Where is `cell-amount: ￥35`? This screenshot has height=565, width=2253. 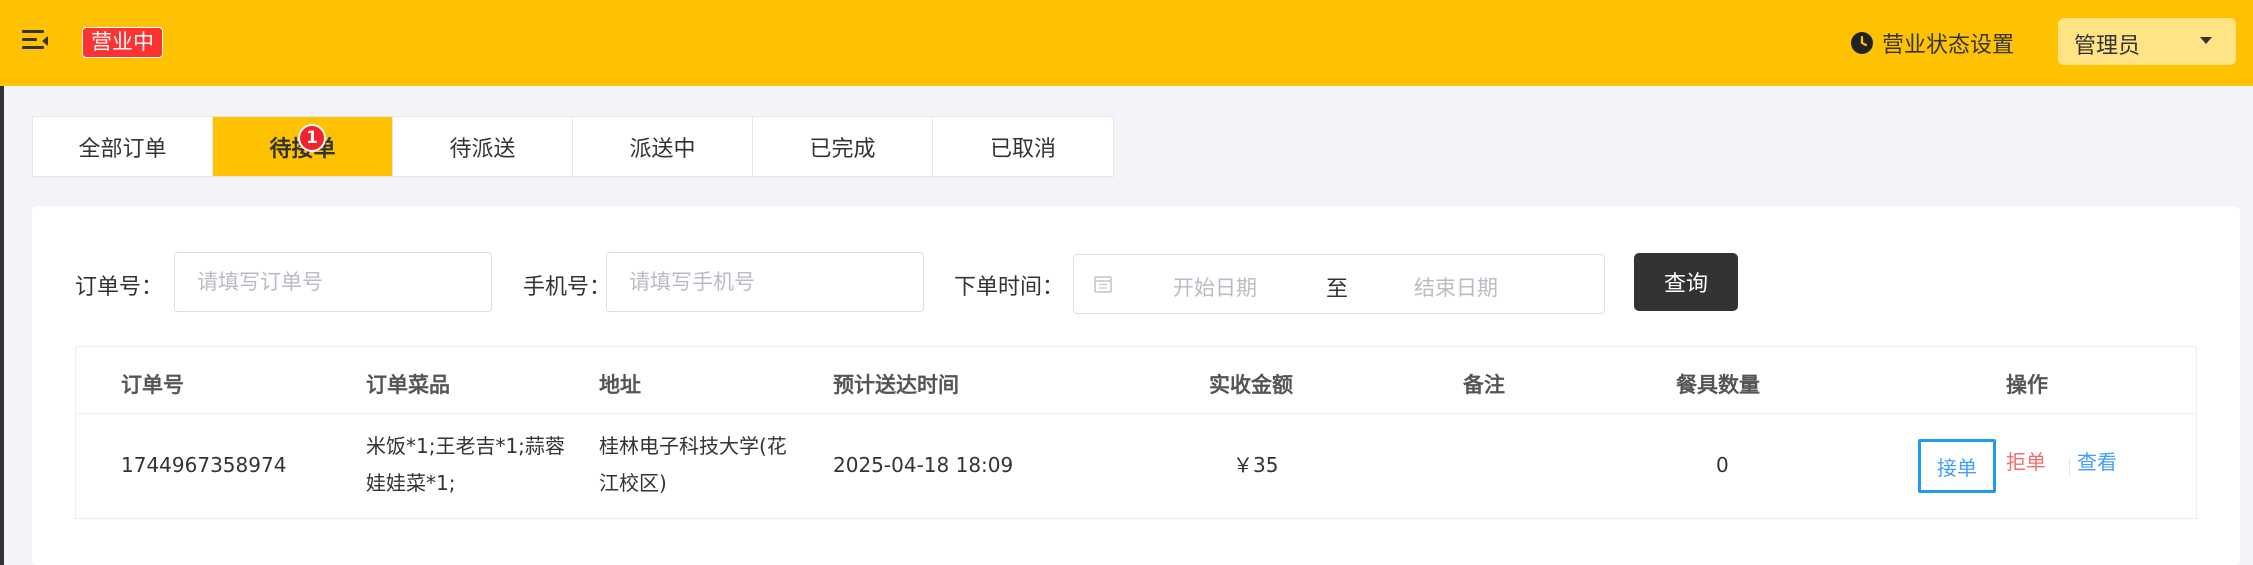
cell-amount: ￥35 is located at coordinates (1256, 465).